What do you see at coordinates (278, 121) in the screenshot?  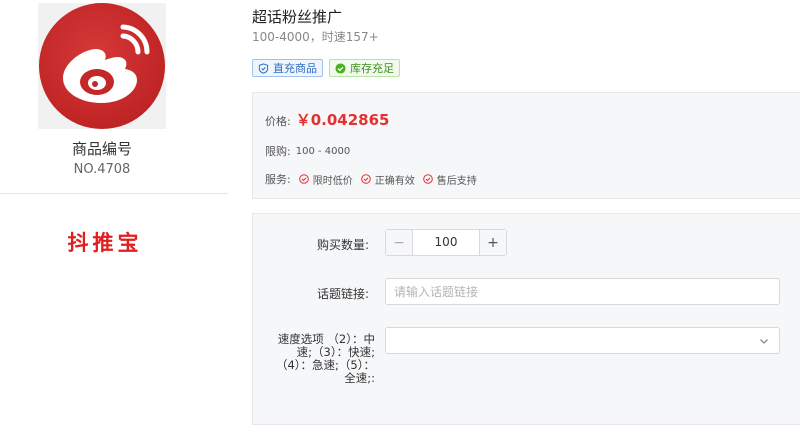 I see `price-label: 价格:` at bounding box center [278, 121].